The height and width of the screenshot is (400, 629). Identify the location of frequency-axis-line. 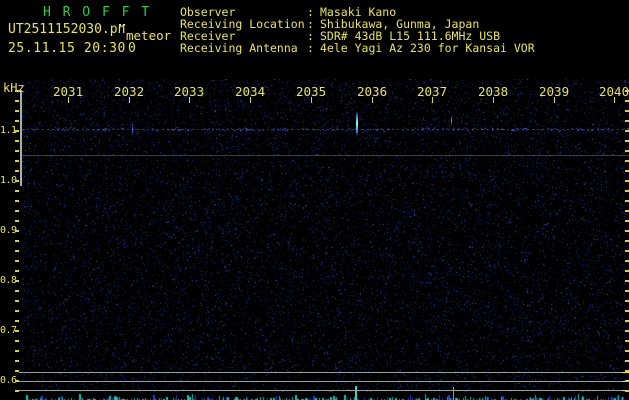
(21, 138).